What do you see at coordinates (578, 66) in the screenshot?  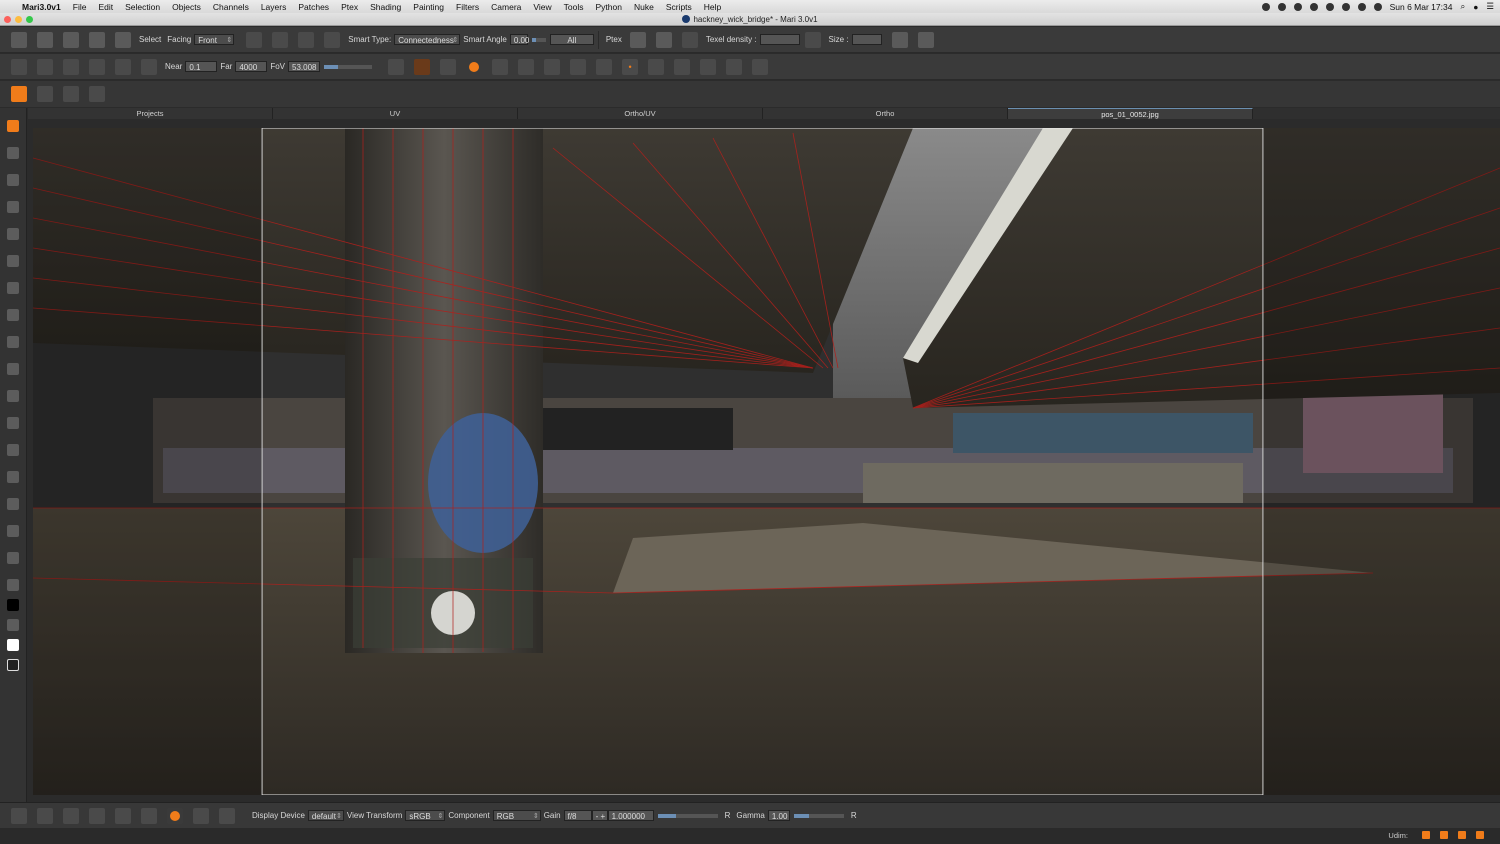 I see `shader-paint-icon` at bounding box center [578, 66].